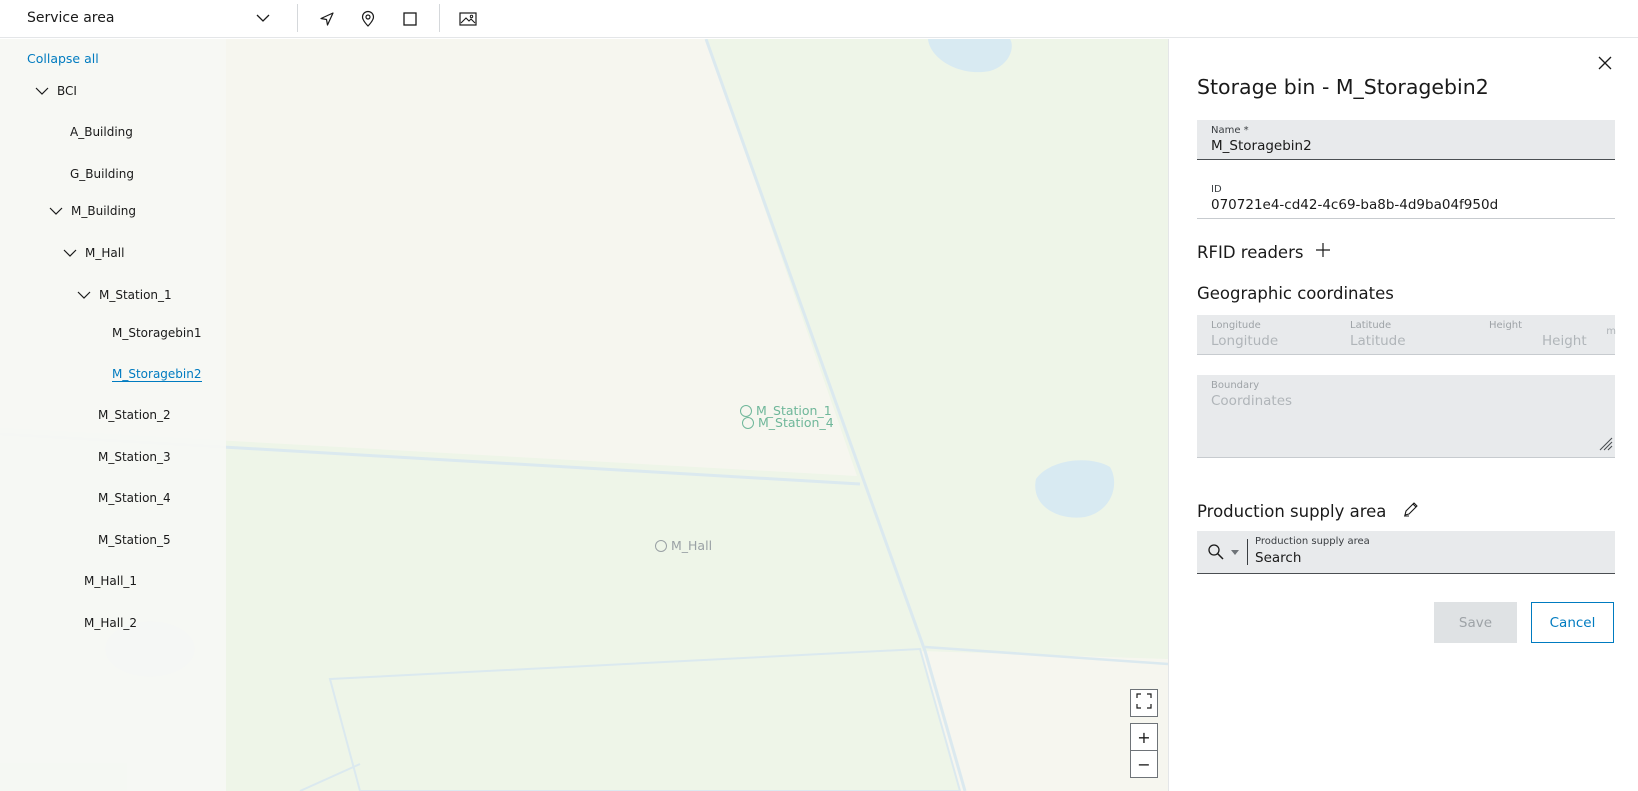 The width and height of the screenshot is (1638, 791). I want to click on image-map-icon, so click(468, 19).